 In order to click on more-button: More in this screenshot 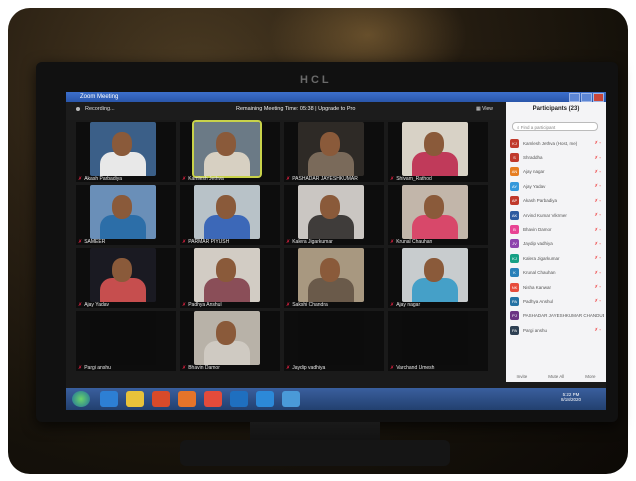, I will do `click(590, 376)`.